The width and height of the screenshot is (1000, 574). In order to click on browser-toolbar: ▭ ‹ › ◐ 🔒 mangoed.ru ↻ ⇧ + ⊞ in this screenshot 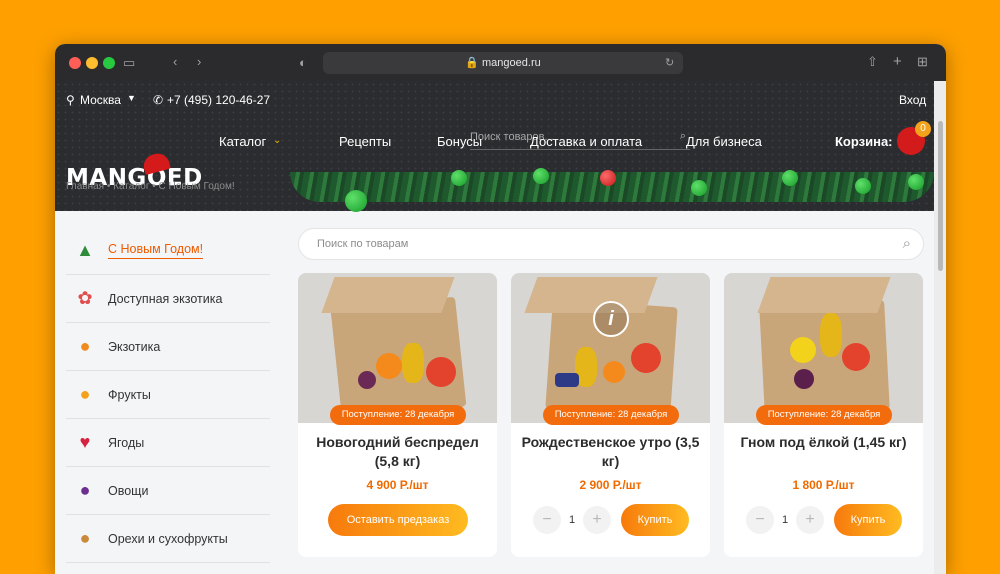, I will do `click(500, 62)`.